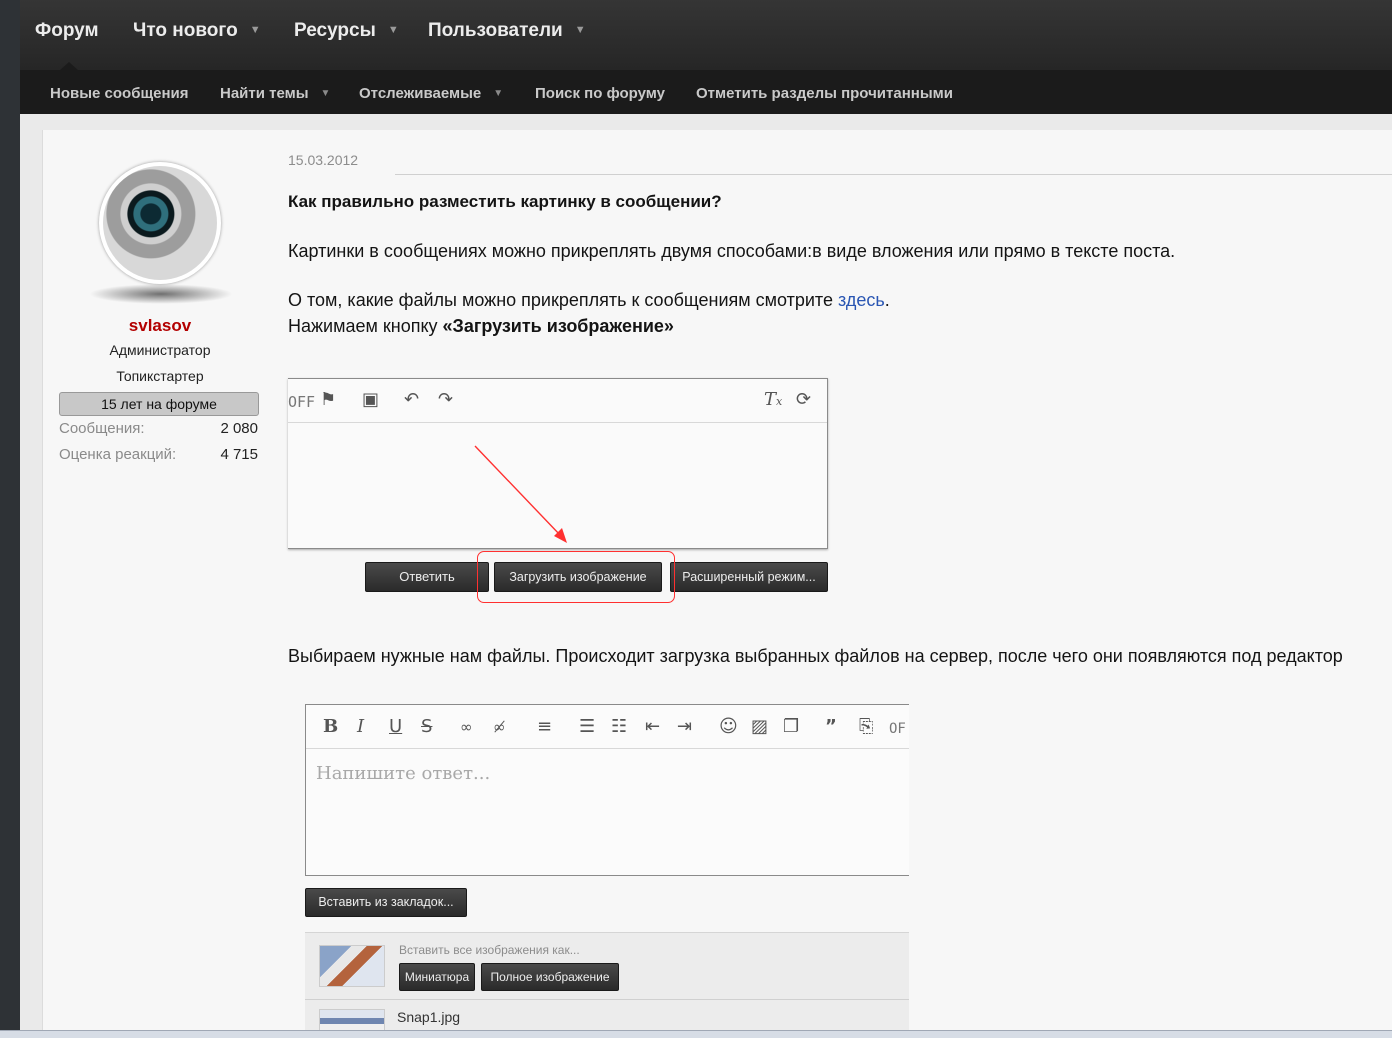  Describe the element at coordinates (550, 977) in the screenshot. I see `full-image-button: Полное изображение` at that location.